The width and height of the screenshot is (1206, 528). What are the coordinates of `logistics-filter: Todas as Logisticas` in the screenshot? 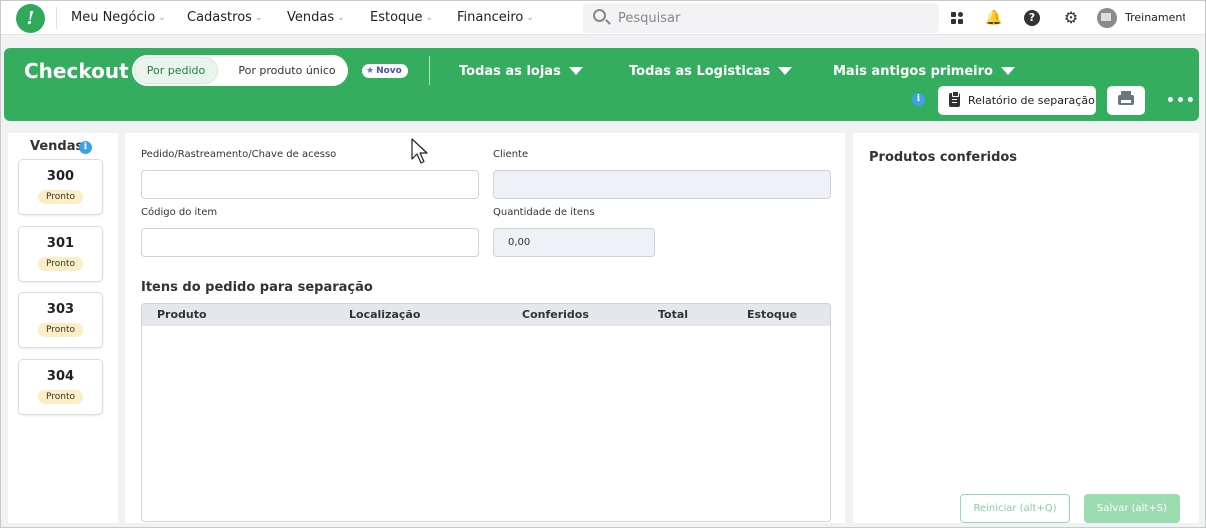 It's located at (711, 71).